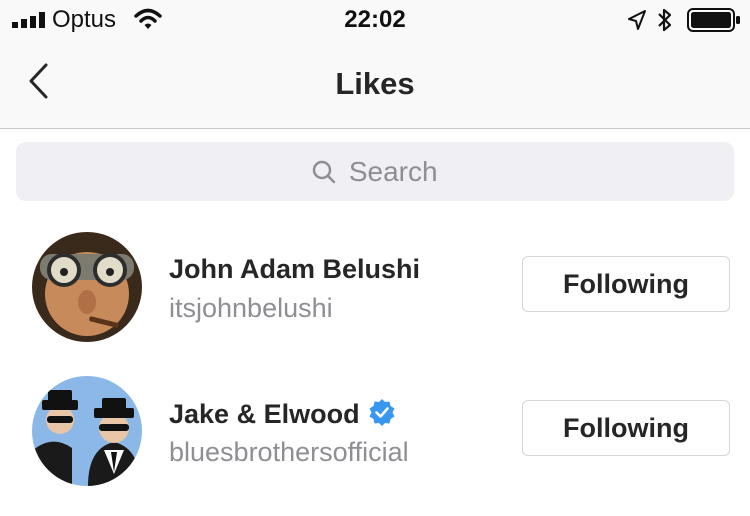 Image resolution: width=750 pixels, height=516 pixels. Describe the element at coordinates (713, 20) in the screenshot. I see `battery-icon` at that location.